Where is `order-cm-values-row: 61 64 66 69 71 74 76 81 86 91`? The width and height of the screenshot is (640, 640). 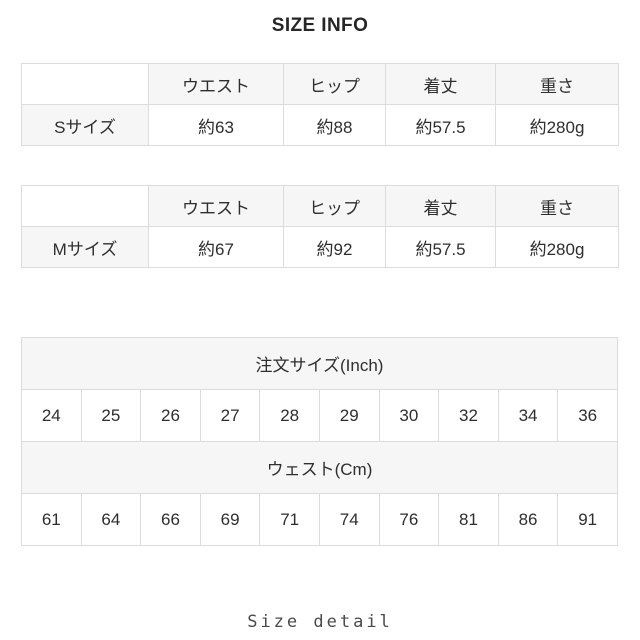
order-cm-values-row: 61 64 66 69 71 74 76 81 86 91 is located at coordinates (319, 519).